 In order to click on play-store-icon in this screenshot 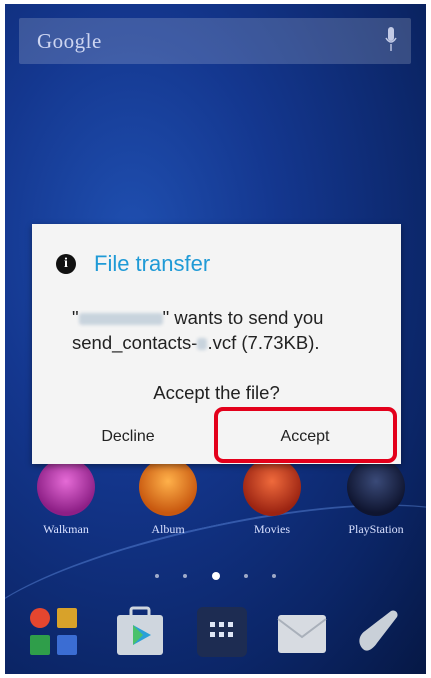, I will do `click(140, 632)`.